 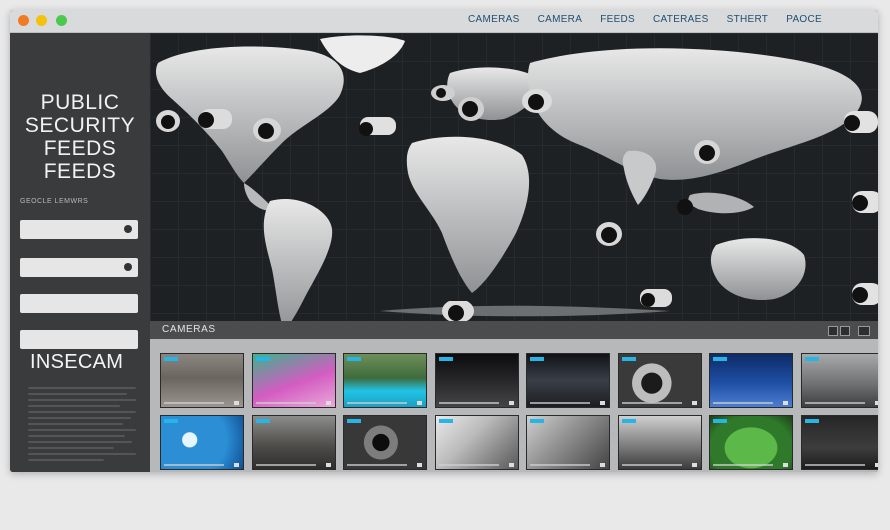 What do you see at coordinates (681, 19) in the screenshot?
I see `nav-categories: CATERAES` at bounding box center [681, 19].